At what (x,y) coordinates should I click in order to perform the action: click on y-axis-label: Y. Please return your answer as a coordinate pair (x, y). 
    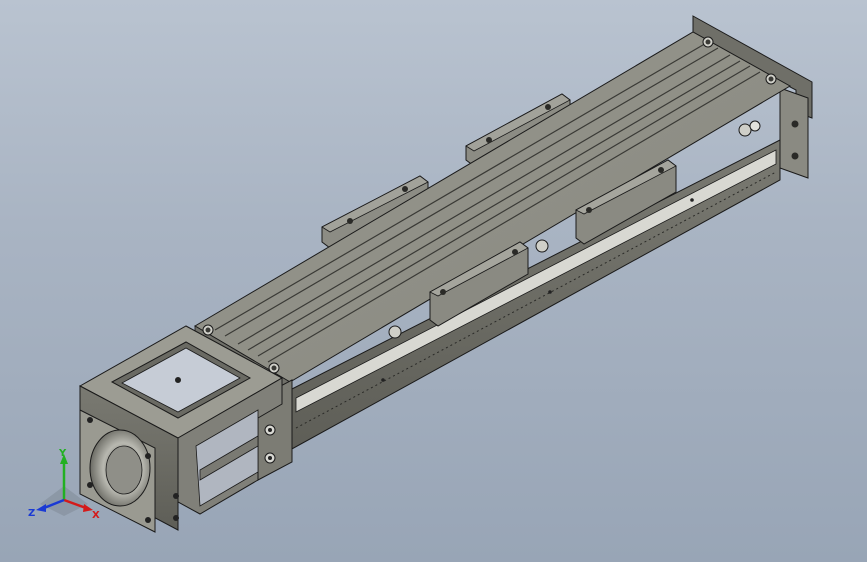
    Looking at the image, I should click on (62, 453).